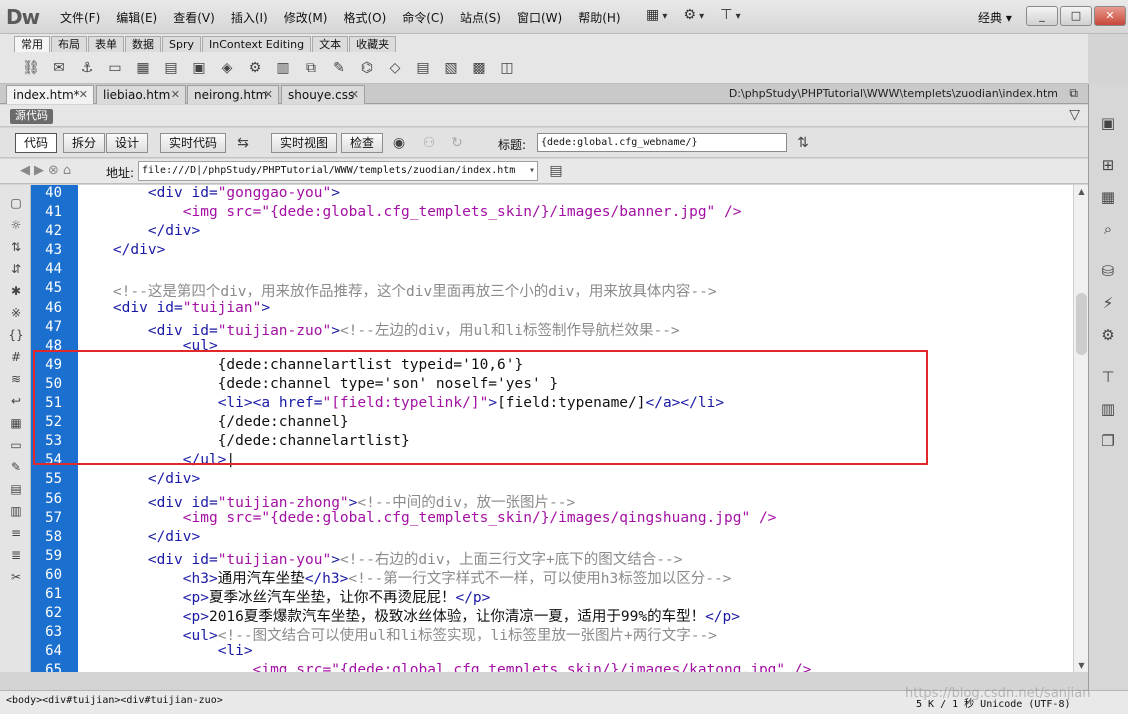 This screenshot has height=714, width=1128. I want to click on behaviors-icon: ⚡, so click(1108, 303).